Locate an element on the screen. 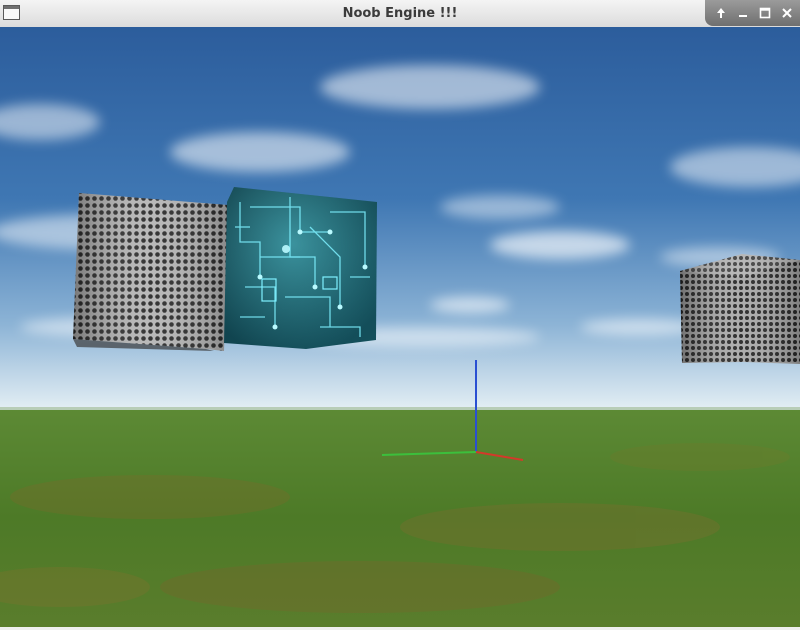 The height and width of the screenshot is (630, 800). circuit-cube is located at coordinates (300, 268).